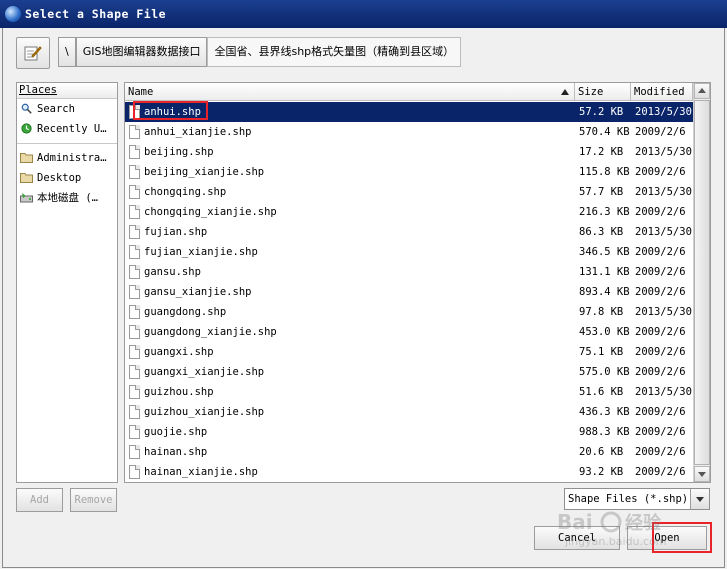 The width and height of the screenshot is (727, 569). I want to click on path-crumb-current: 全国省、县界线shp格式矢量图（精确到县区域）, so click(334, 52).